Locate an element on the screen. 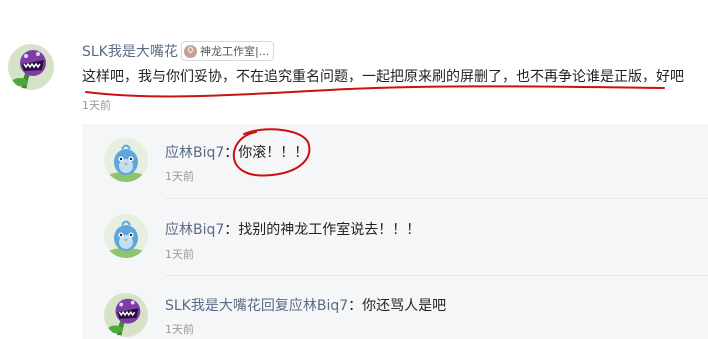 The height and width of the screenshot is (339, 708). badge-level: 0 is located at coordinates (190, 51).